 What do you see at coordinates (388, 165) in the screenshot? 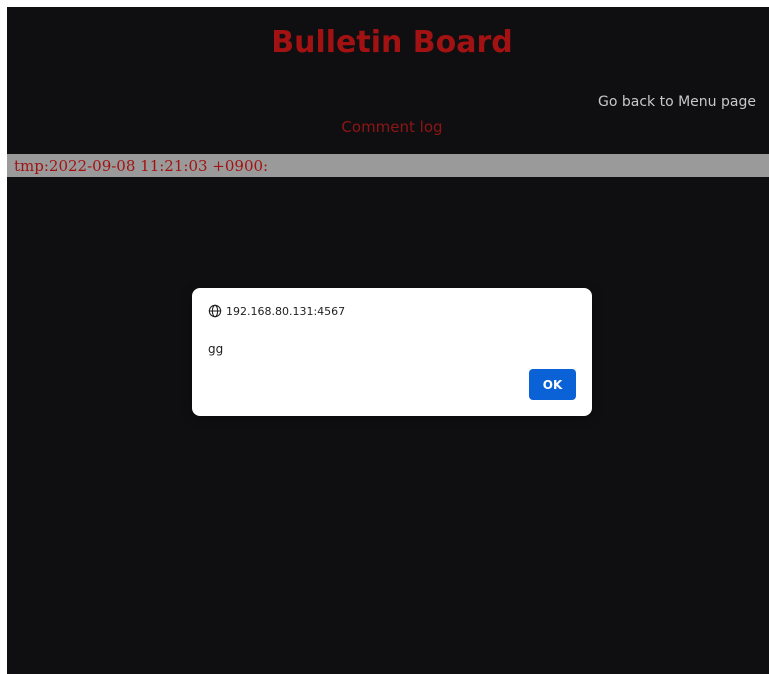
I see `comment-log-row: tmp:2022-09-08 11:21:03 +0900:` at bounding box center [388, 165].